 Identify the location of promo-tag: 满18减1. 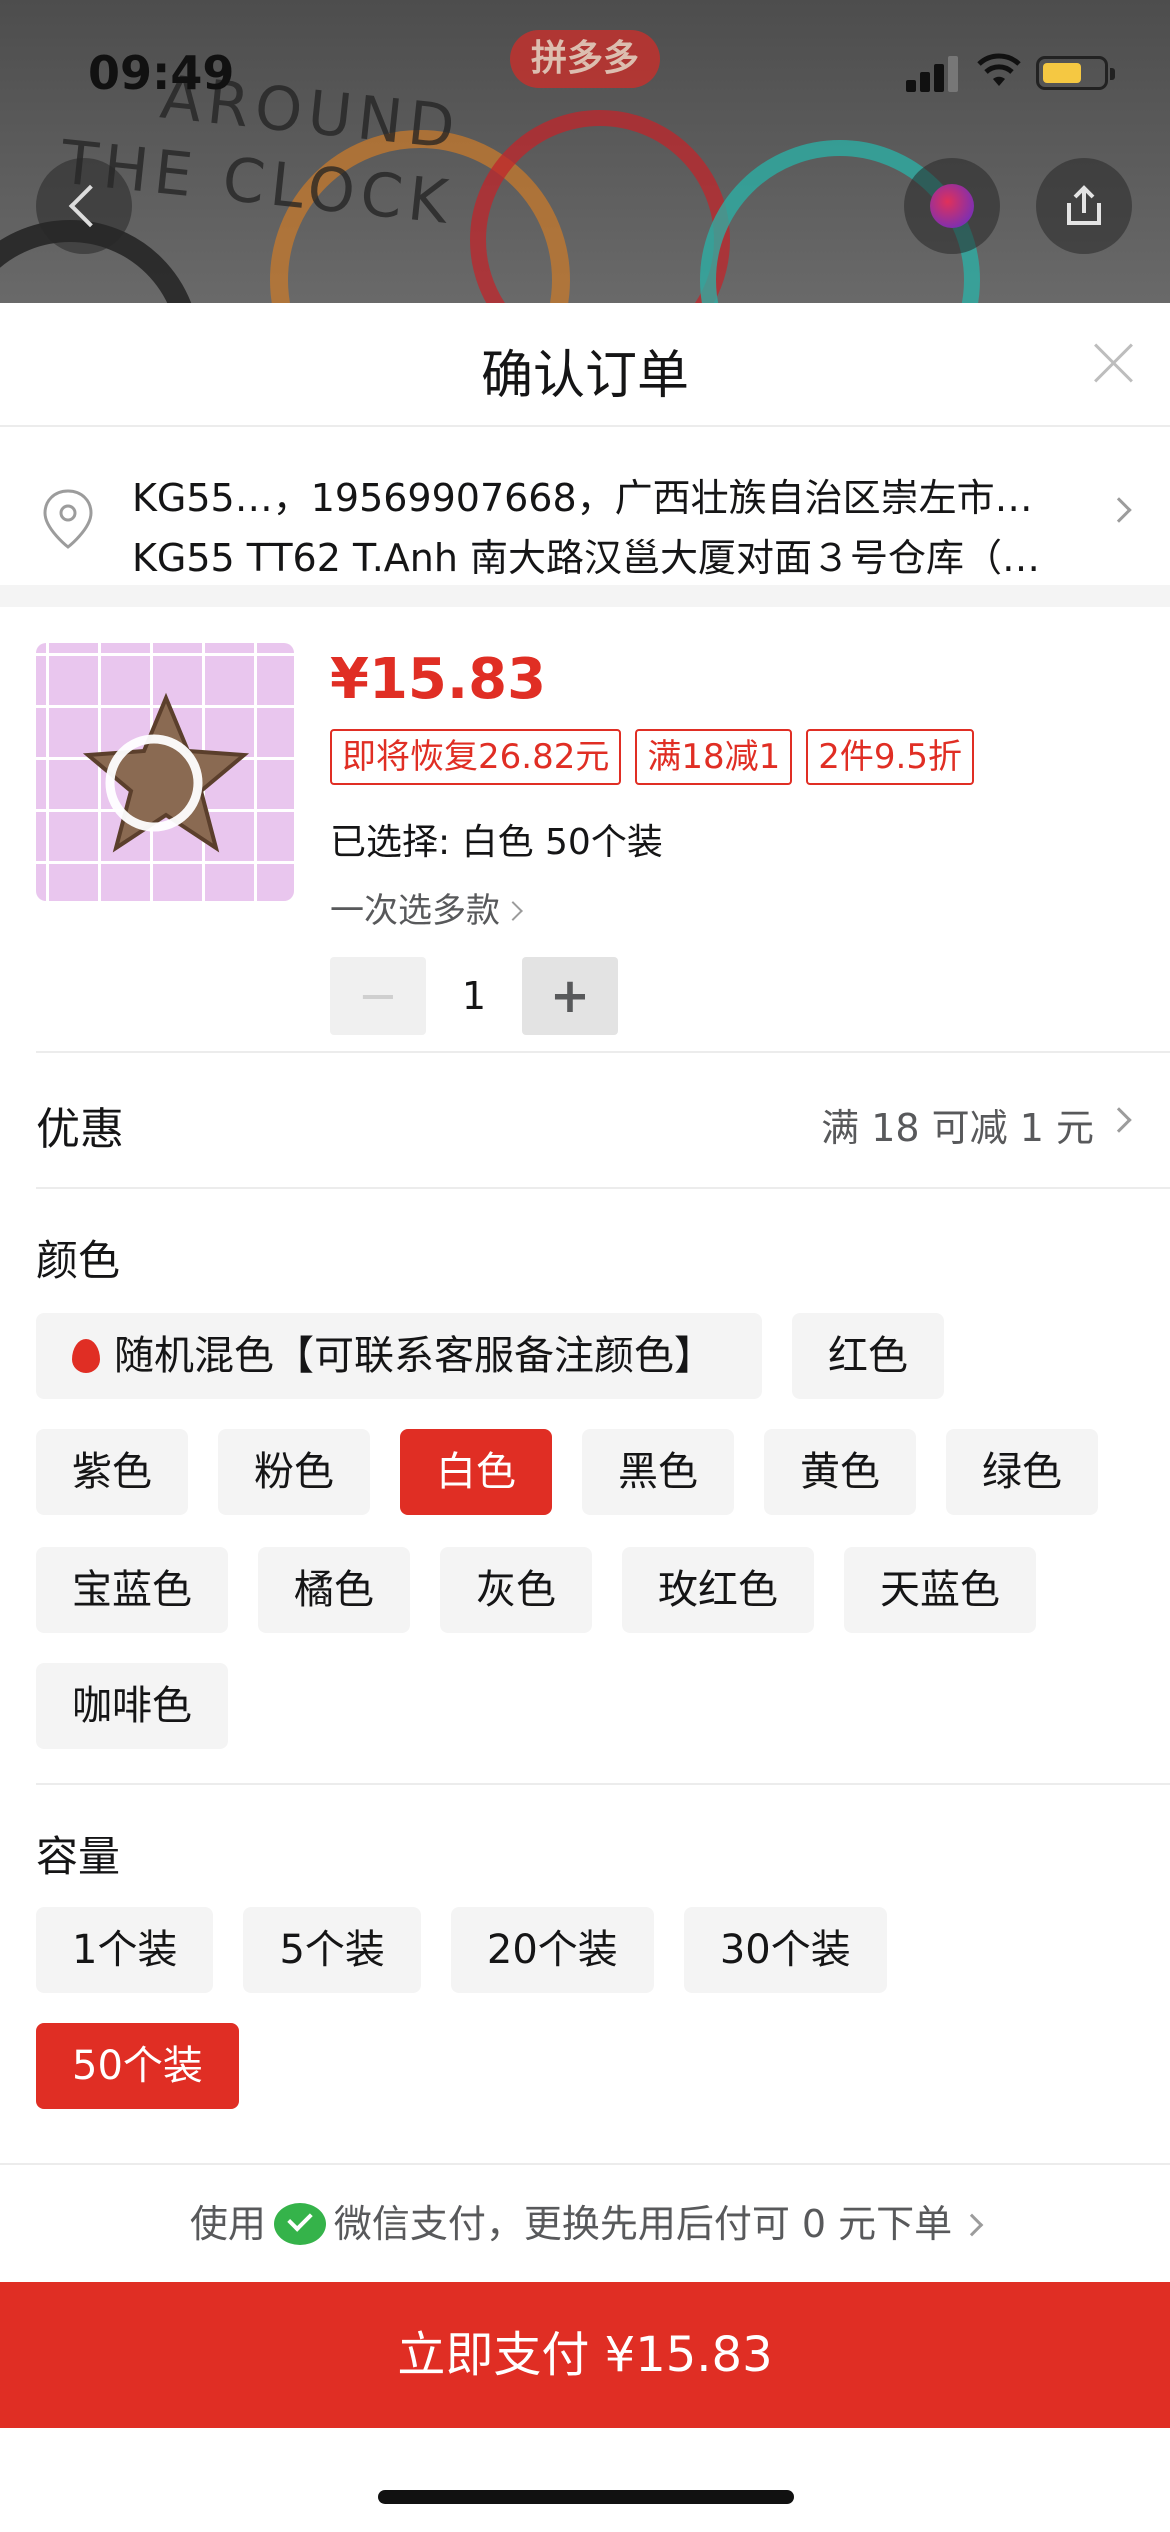
(714, 757).